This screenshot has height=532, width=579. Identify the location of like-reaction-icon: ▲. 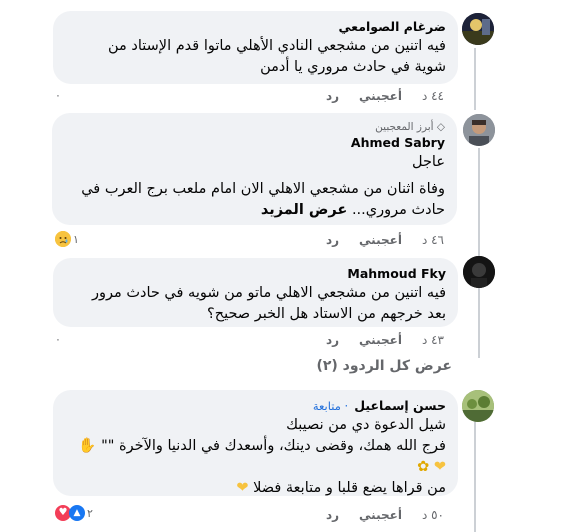
(77, 513).